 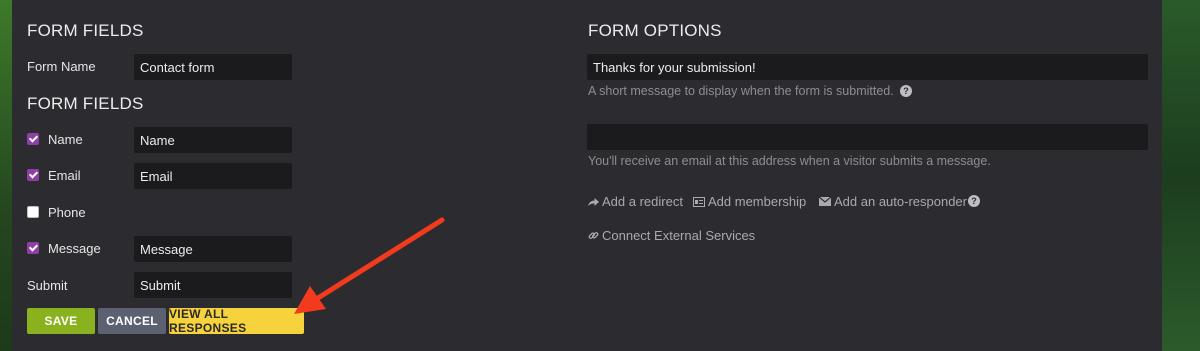 What do you see at coordinates (213, 176) in the screenshot?
I see `email-field-input` at bounding box center [213, 176].